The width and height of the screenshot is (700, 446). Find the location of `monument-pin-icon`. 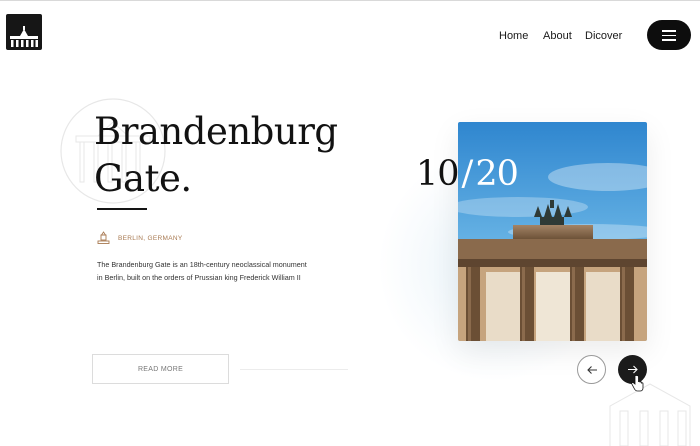

monument-pin-icon is located at coordinates (103, 237).